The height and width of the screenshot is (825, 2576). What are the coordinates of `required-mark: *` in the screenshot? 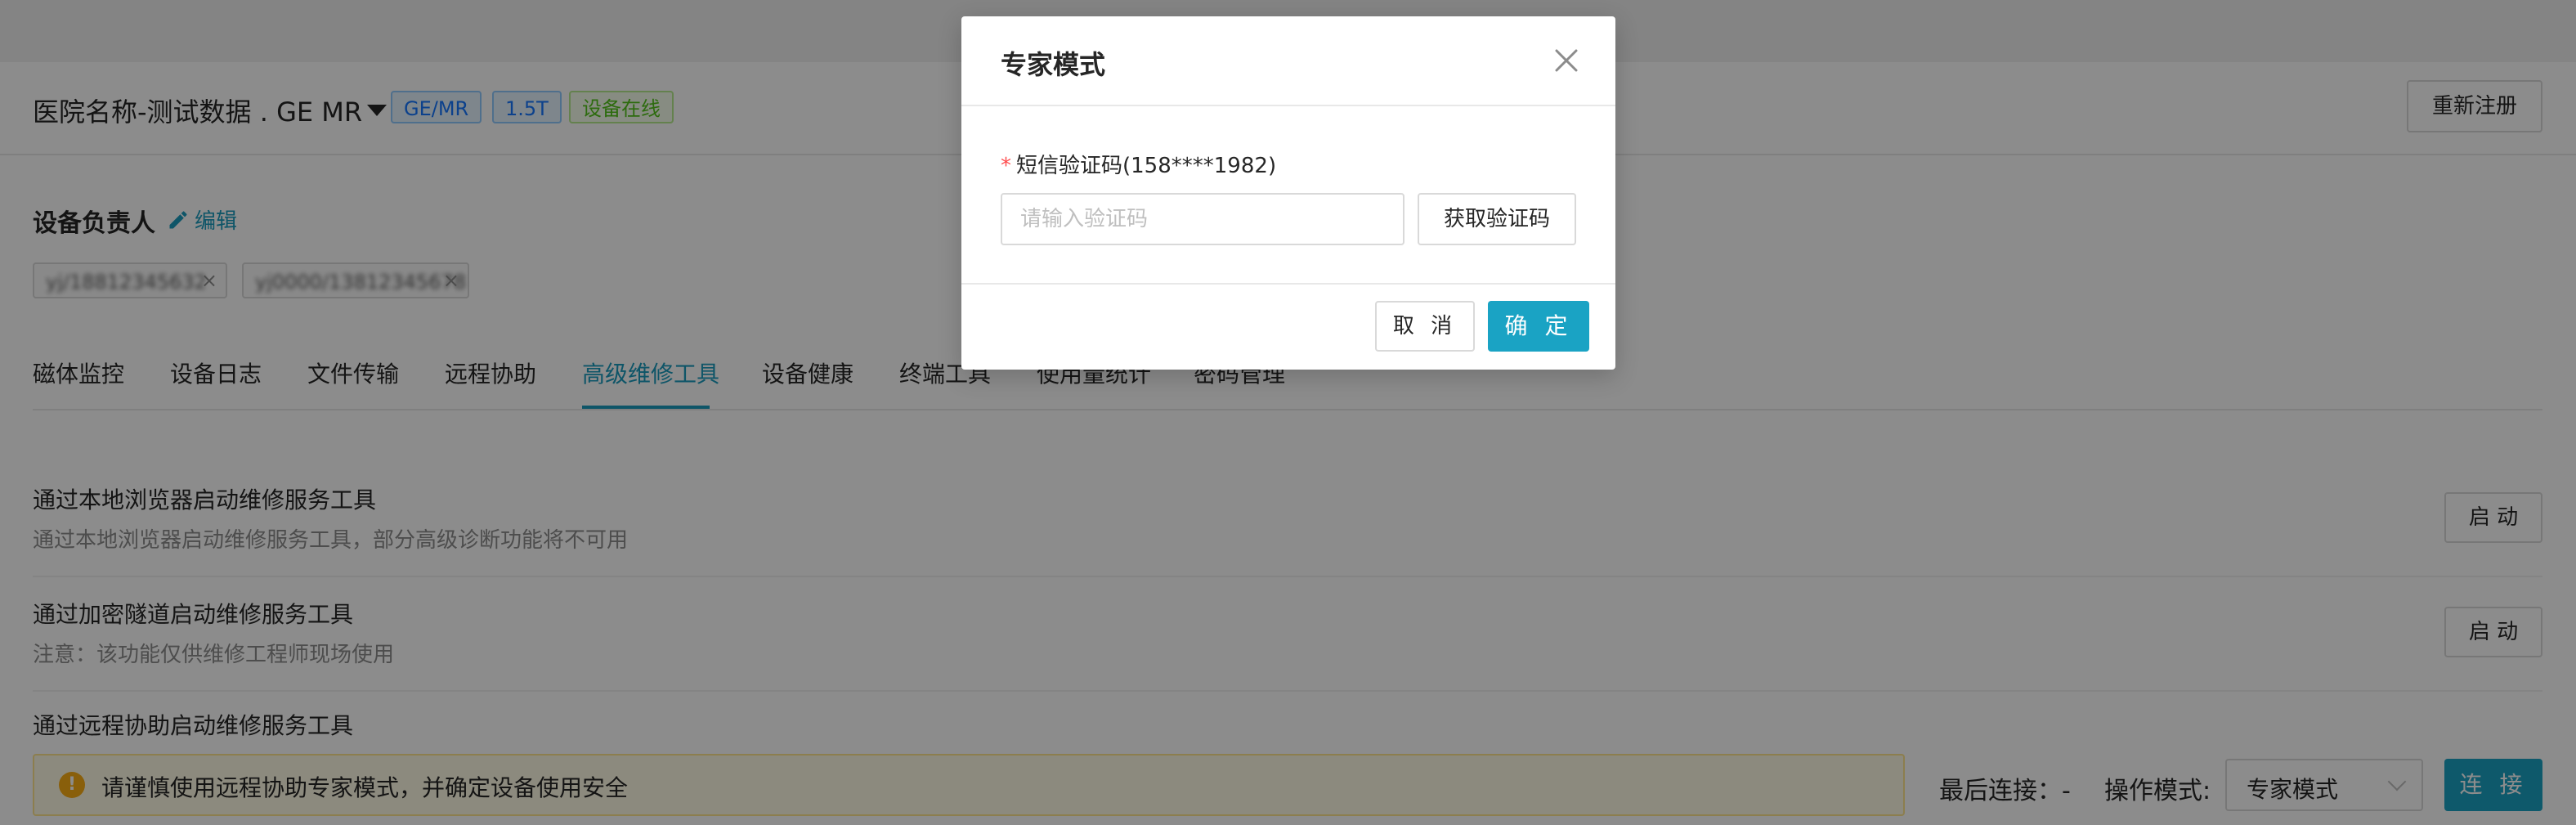 It's located at (1006, 166).